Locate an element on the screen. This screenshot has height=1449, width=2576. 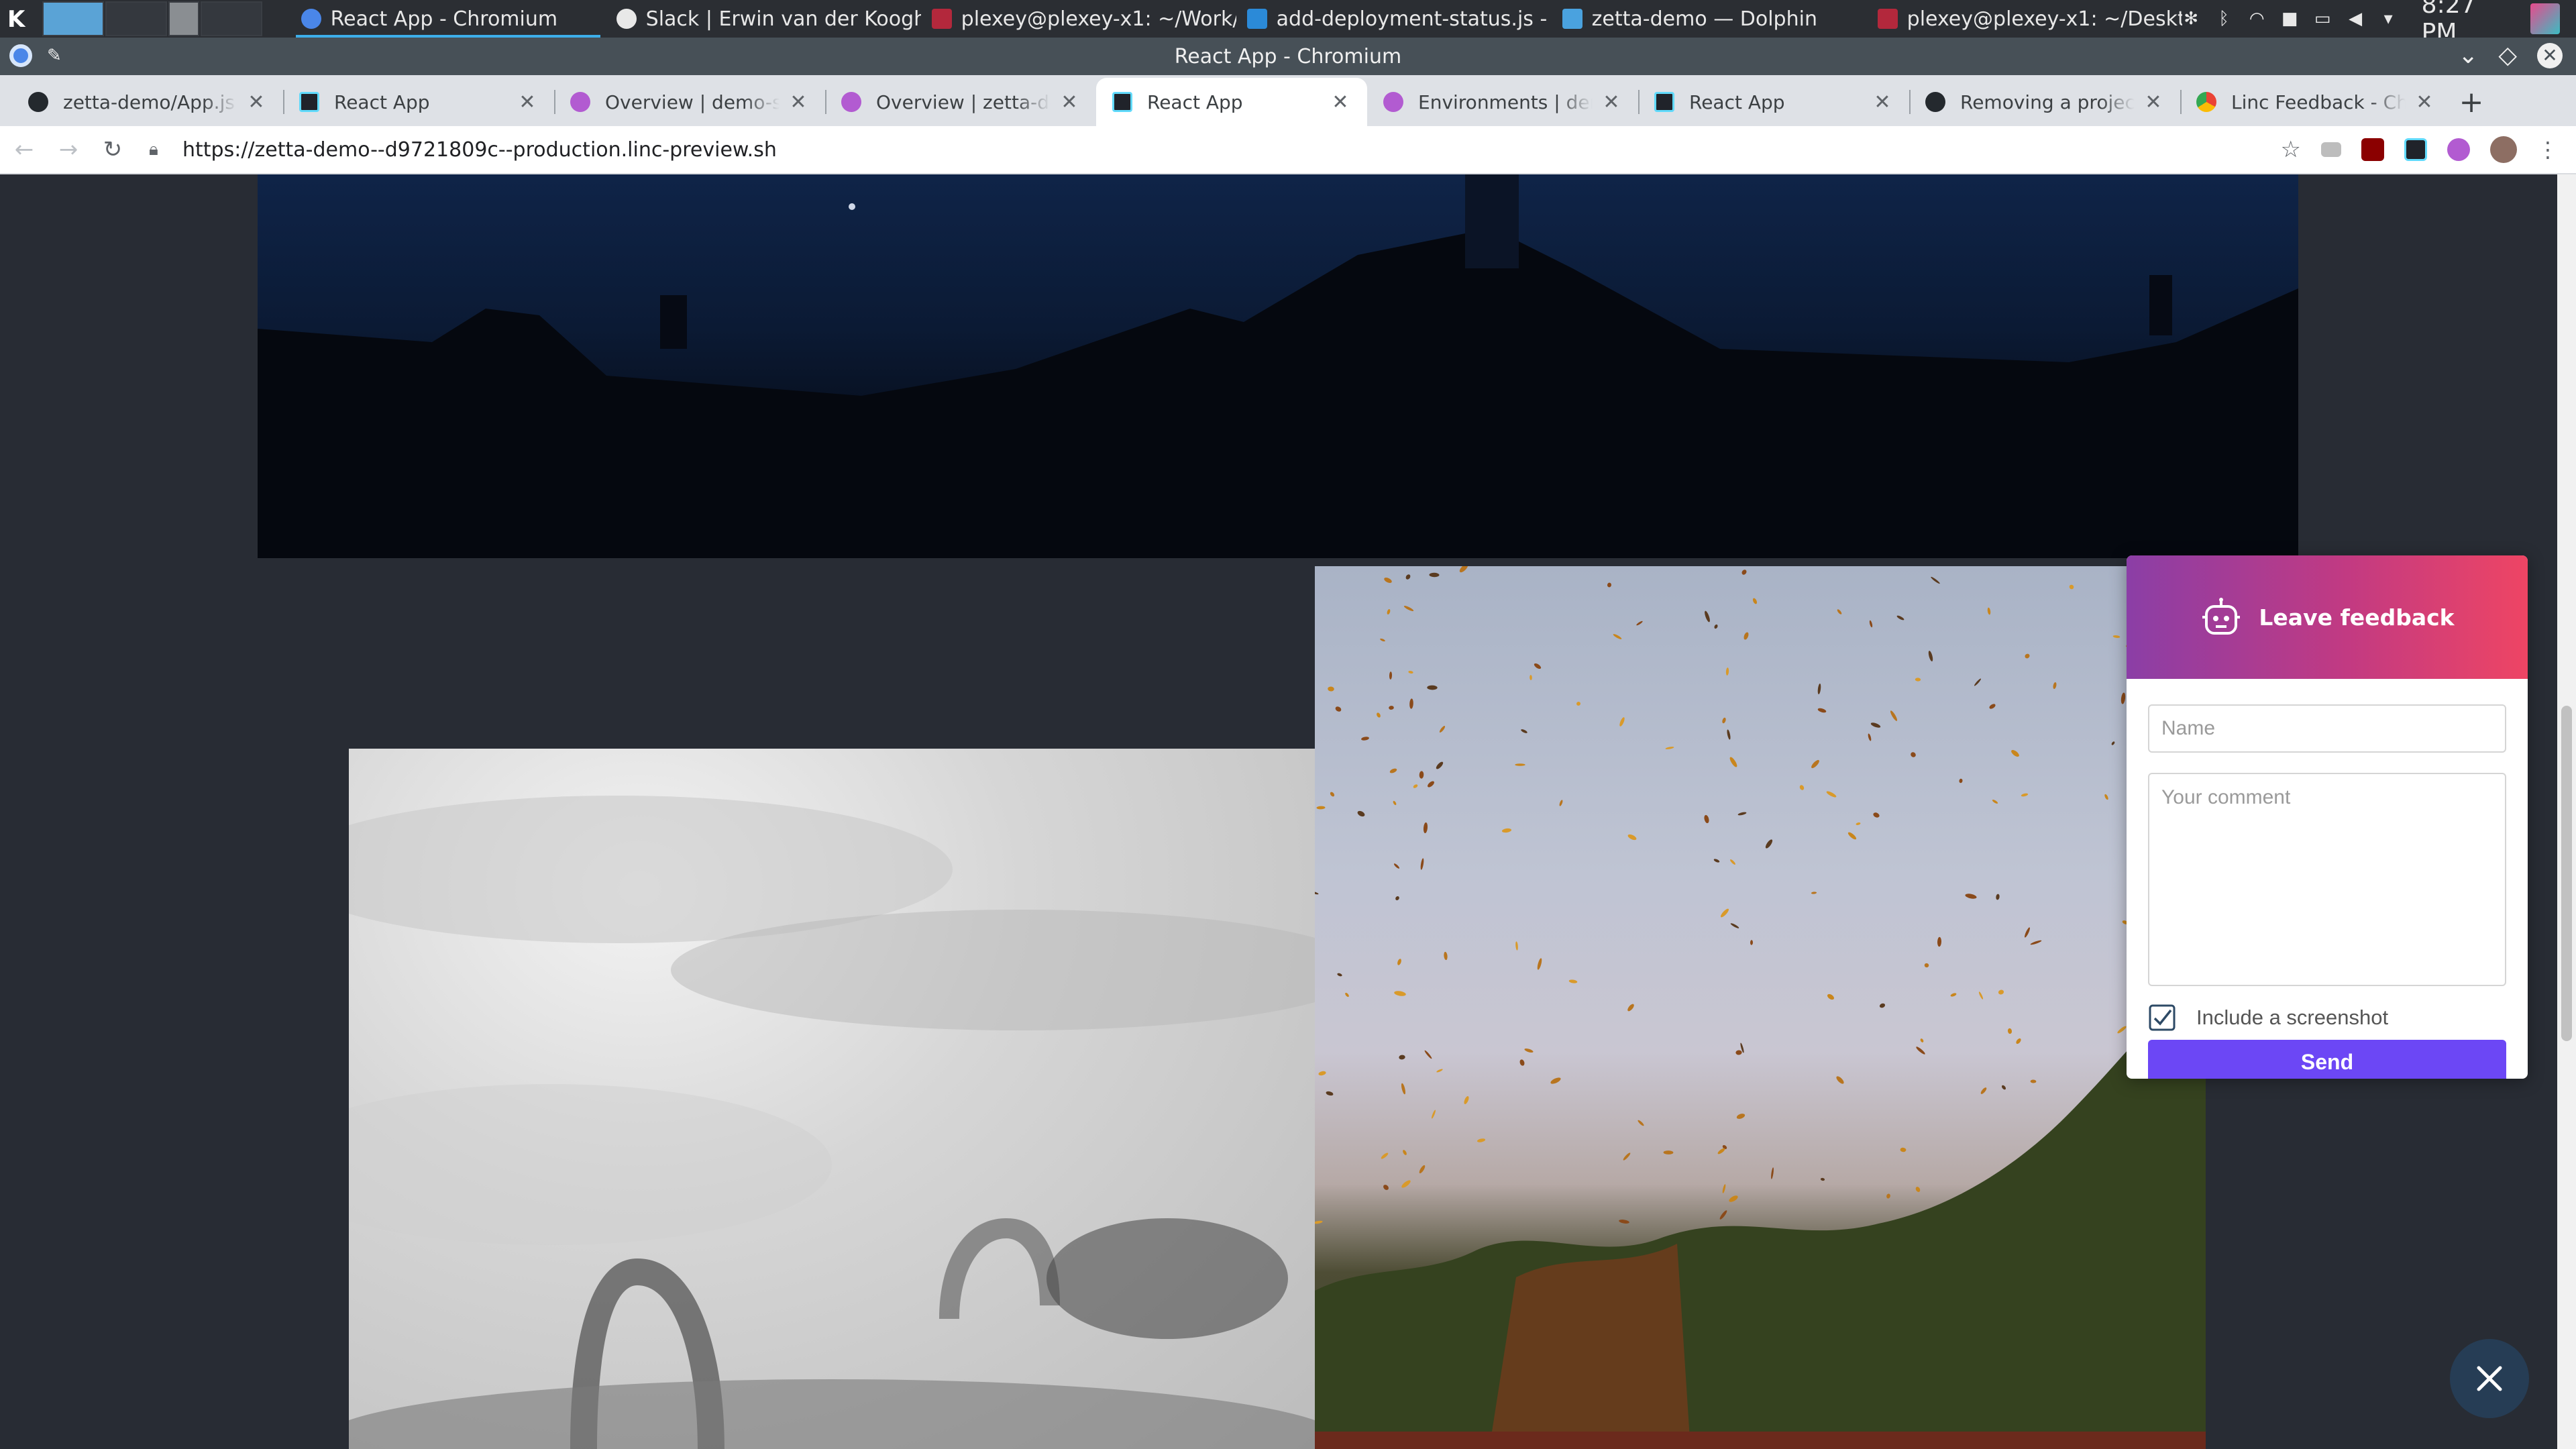
task-chromium: React App - Chromium is located at coordinates (448, 19).